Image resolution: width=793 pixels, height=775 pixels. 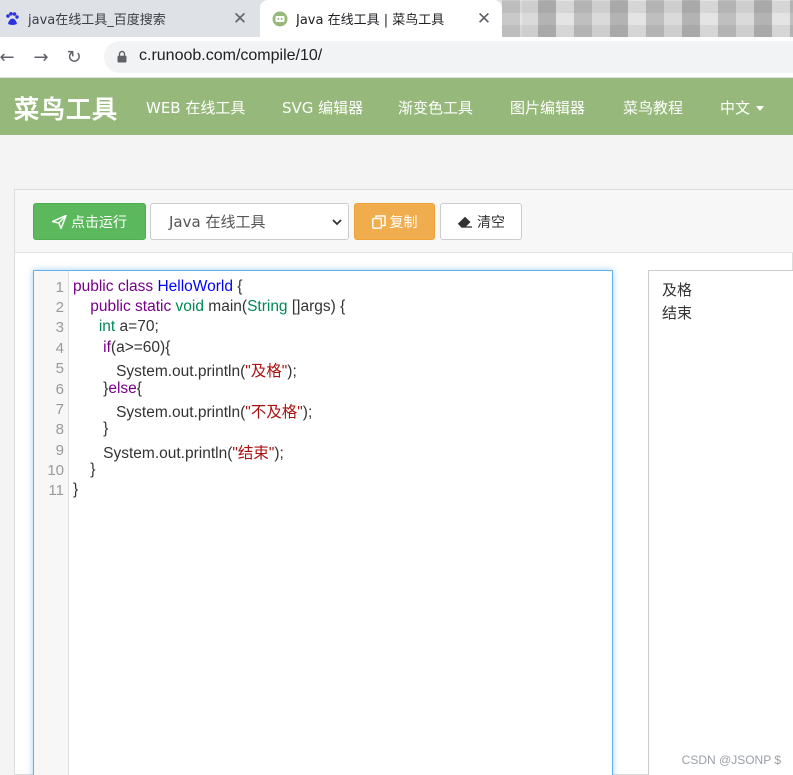 What do you see at coordinates (677, 313) in the screenshot?
I see `output-line: 结束` at bounding box center [677, 313].